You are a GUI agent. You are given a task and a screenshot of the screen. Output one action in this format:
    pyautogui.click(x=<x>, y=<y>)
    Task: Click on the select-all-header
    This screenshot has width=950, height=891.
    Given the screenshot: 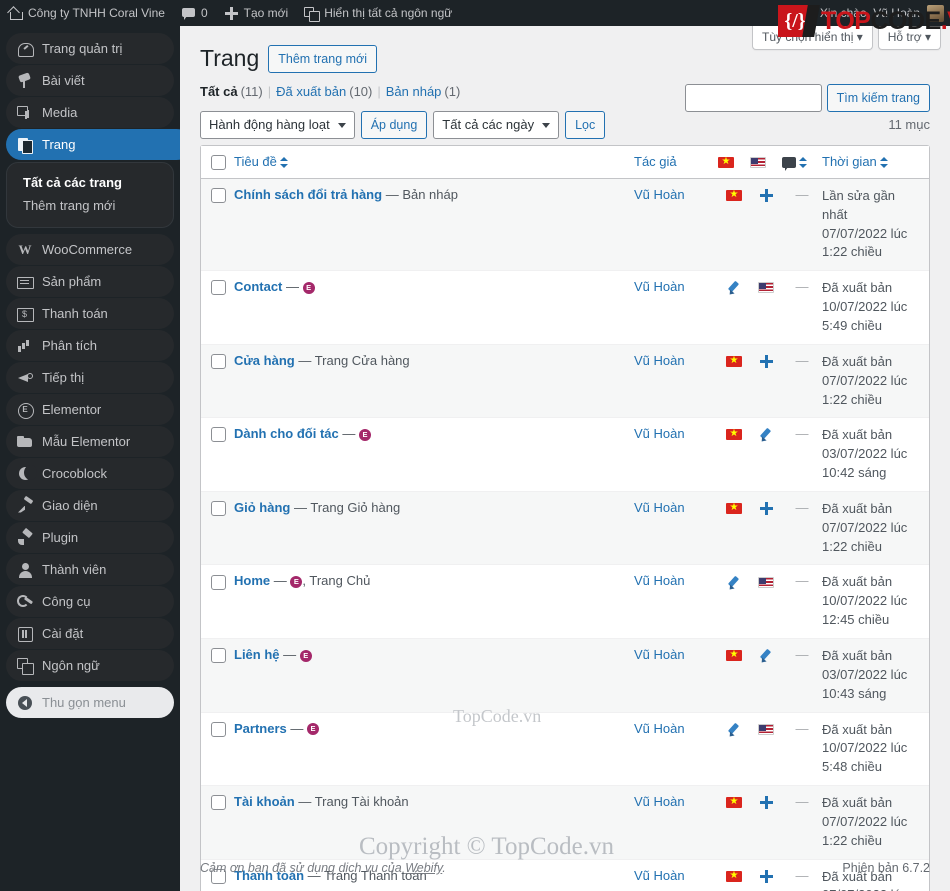 What is the action you would take?
    pyautogui.click(x=217, y=162)
    